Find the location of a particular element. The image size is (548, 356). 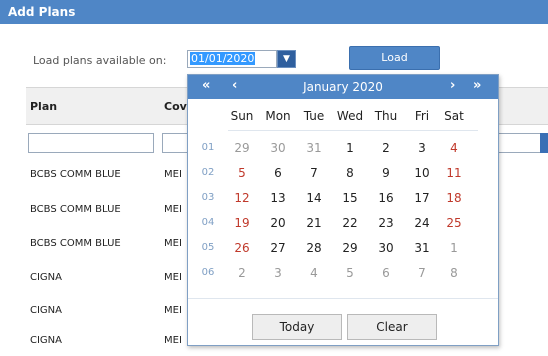

window-title: Add Plans is located at coordinates (274, 12).